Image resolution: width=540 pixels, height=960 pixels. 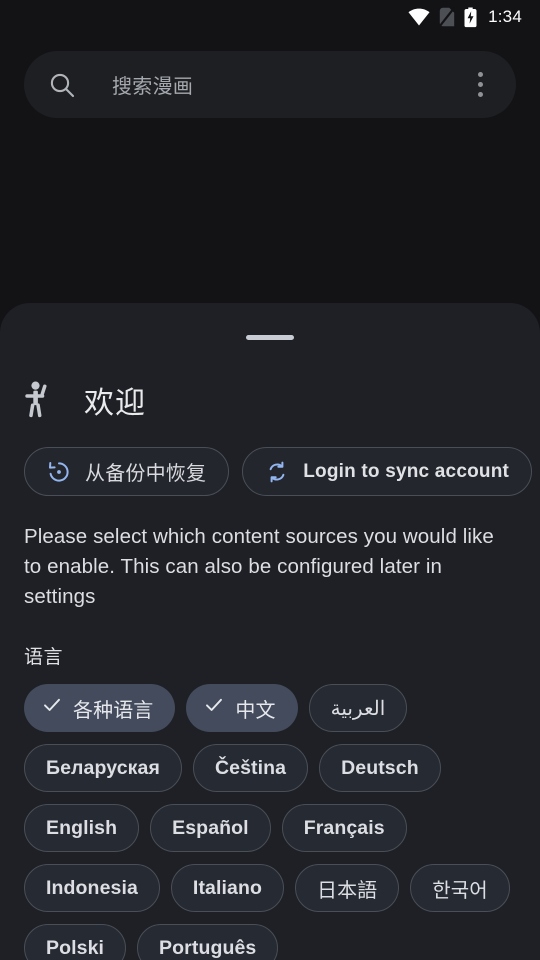 I want to click on language-chip-label: Беларуская, so click(x=103, y=767).